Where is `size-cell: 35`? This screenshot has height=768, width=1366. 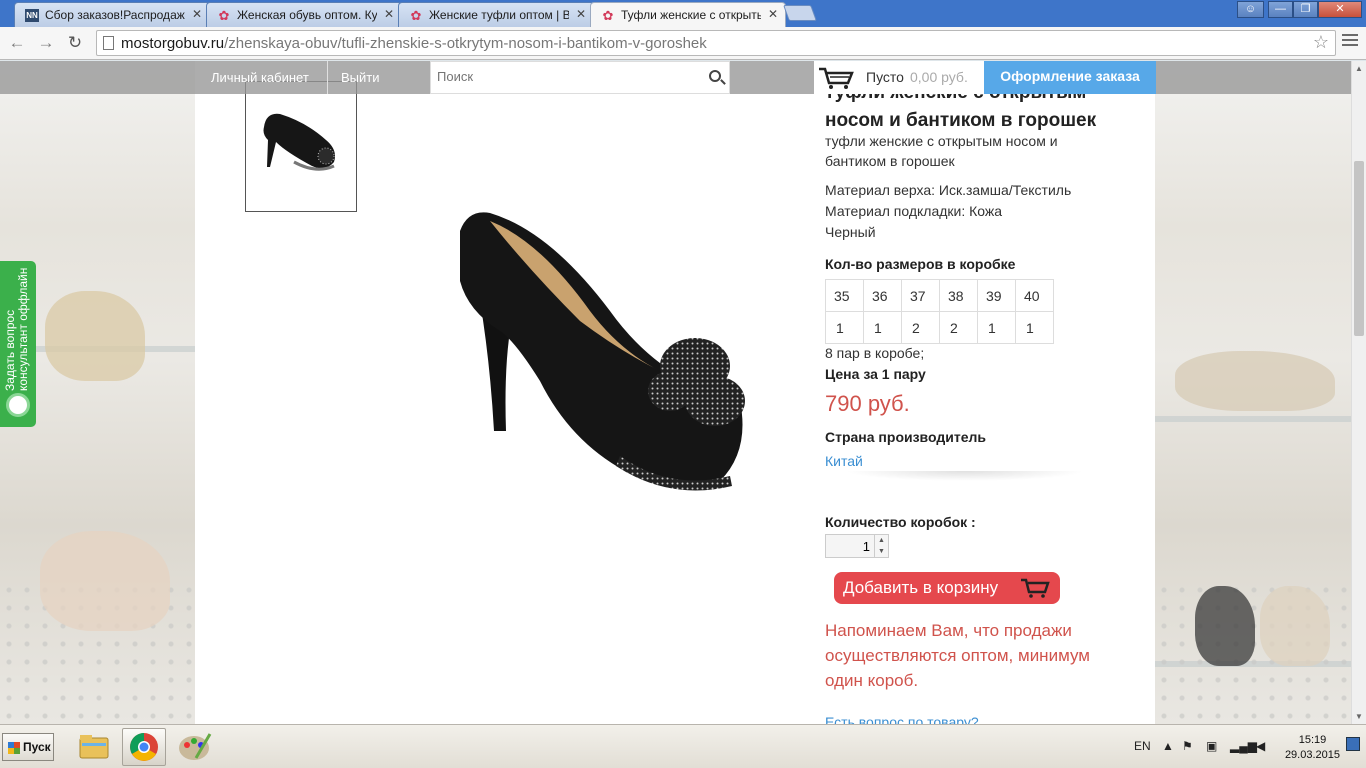 size-cell: 35 is located at coordinates (844, 295).